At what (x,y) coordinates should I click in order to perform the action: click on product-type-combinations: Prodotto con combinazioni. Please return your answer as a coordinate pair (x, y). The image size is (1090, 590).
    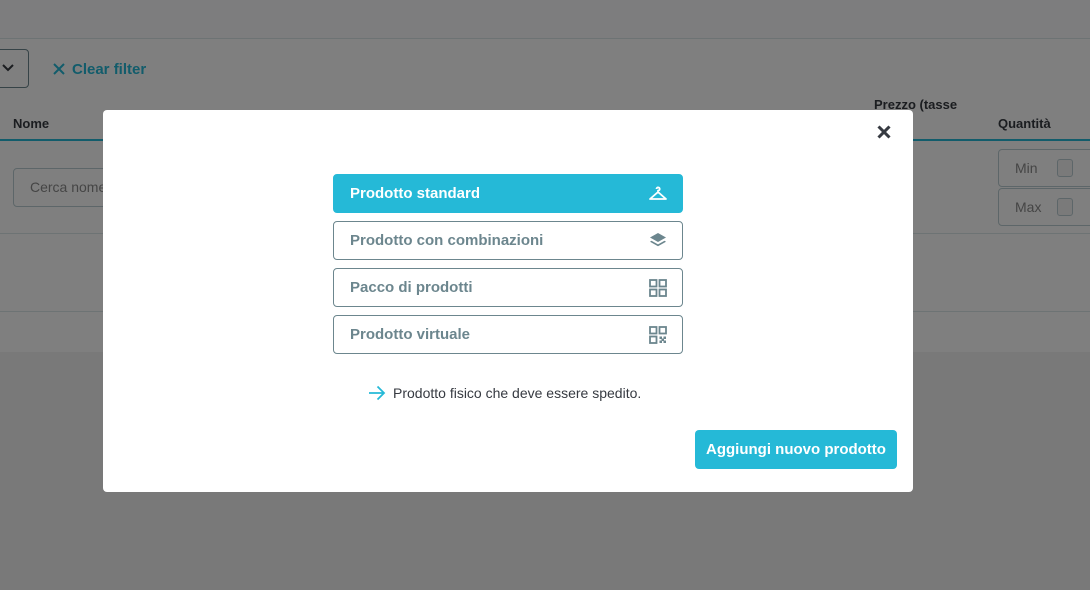
    Looking at the image, I should click on (508, 240).